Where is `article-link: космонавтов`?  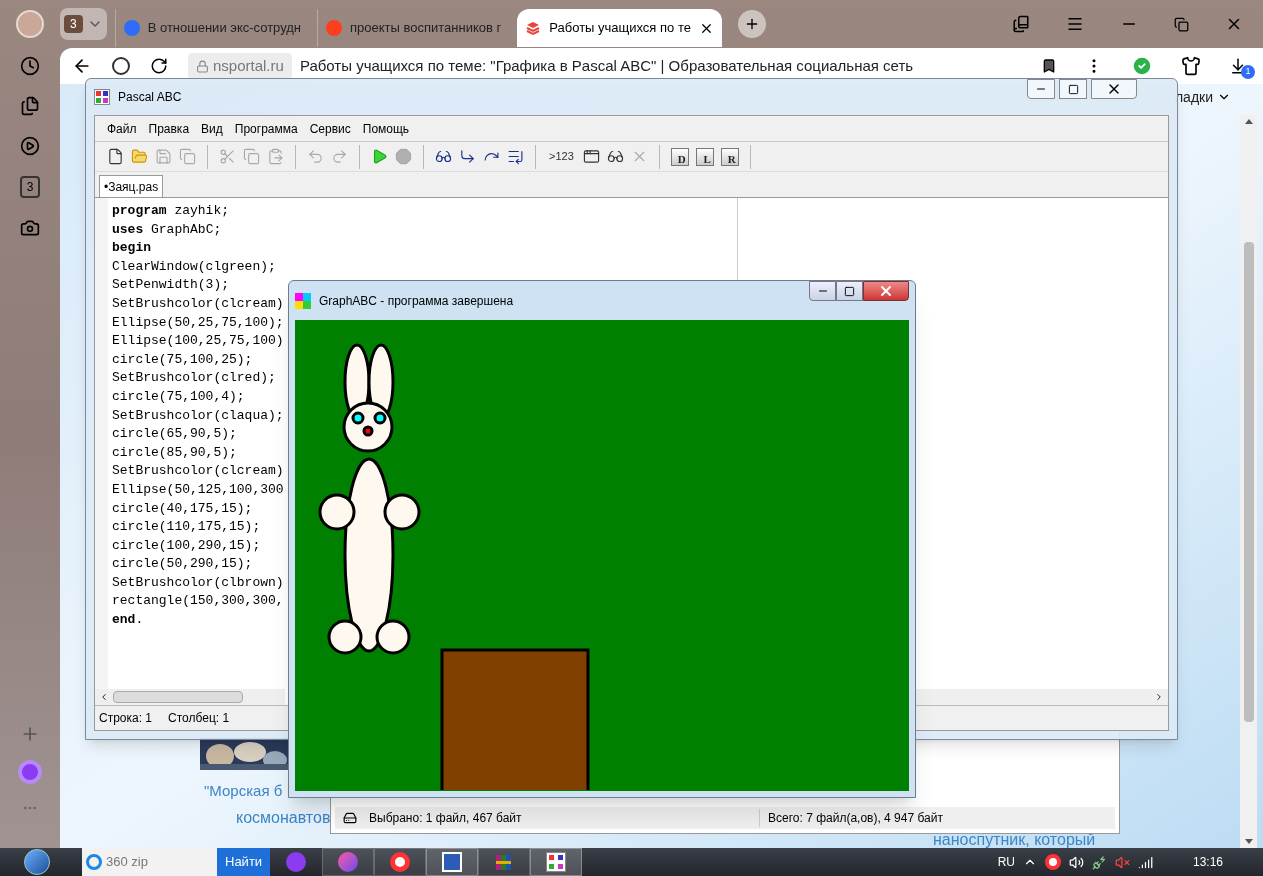 article-link: космонавтов is located at coordinates (283, 818).